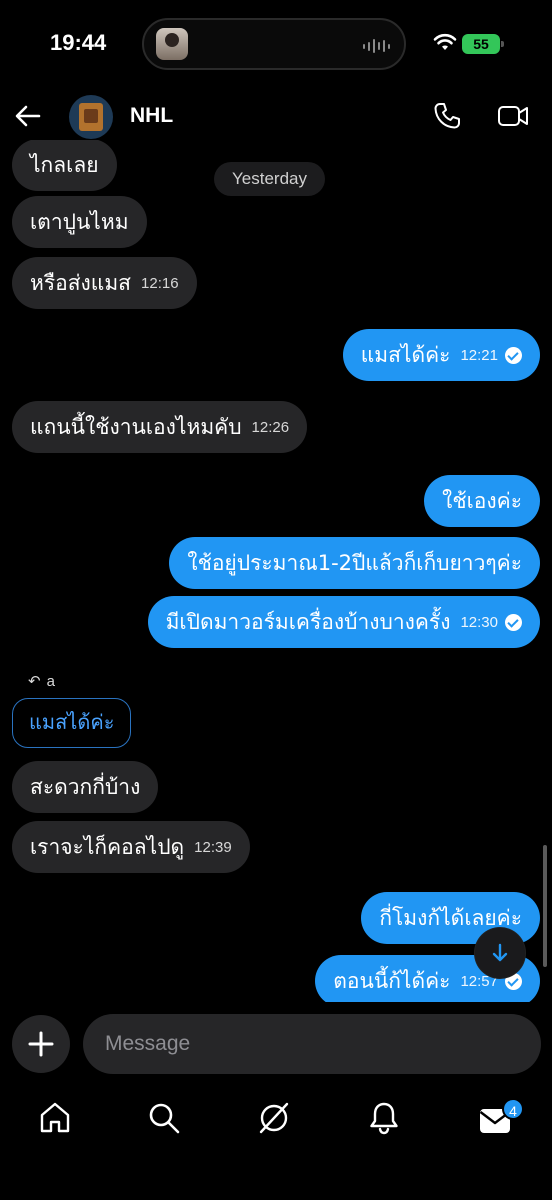  I want to click on notifications-icon, so click(384, 1118).